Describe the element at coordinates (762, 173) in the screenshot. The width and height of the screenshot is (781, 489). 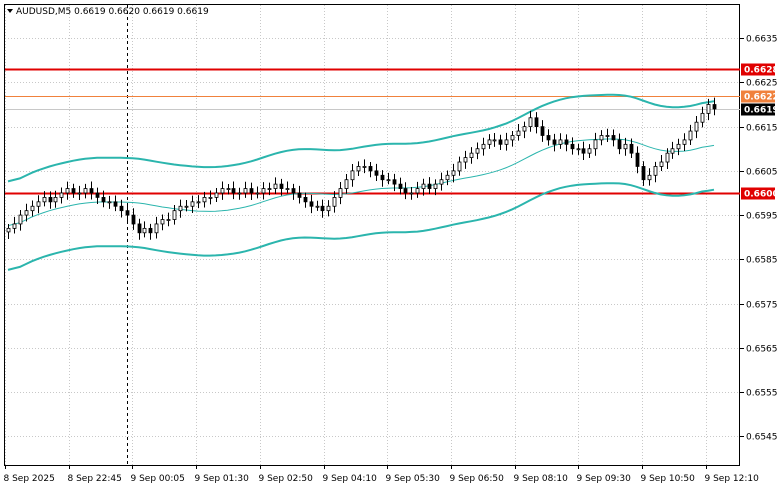
I see `y-tick-label: 0.6605` at that location.